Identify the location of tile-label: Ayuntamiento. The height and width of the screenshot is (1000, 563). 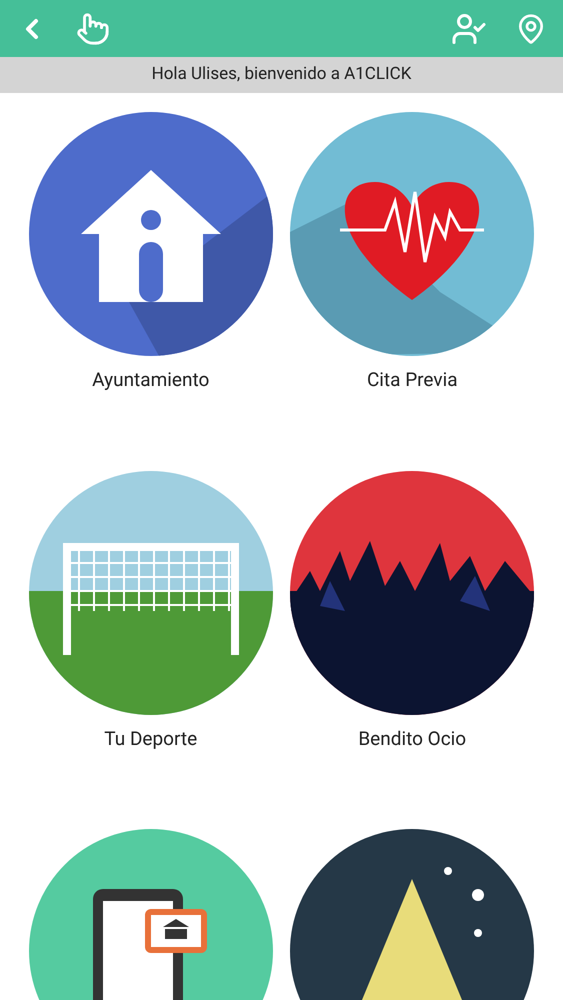
(151, 380).